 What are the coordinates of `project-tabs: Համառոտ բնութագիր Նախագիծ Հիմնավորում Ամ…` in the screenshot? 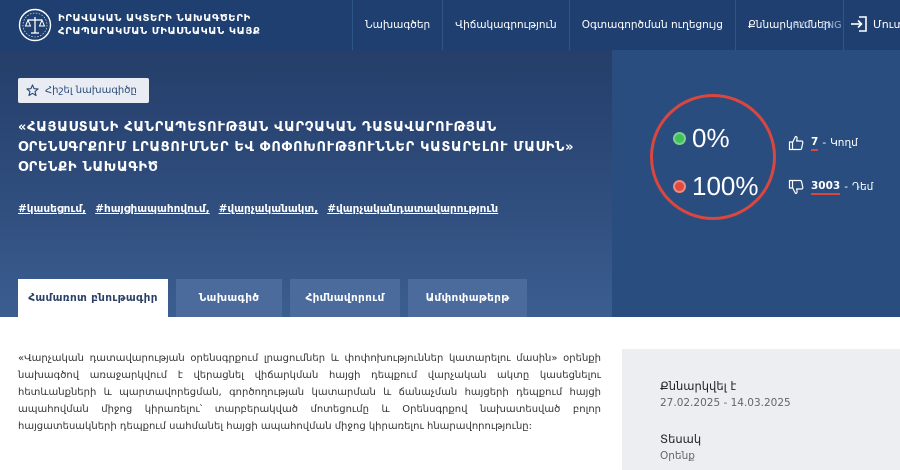 It's located at (276, 298).